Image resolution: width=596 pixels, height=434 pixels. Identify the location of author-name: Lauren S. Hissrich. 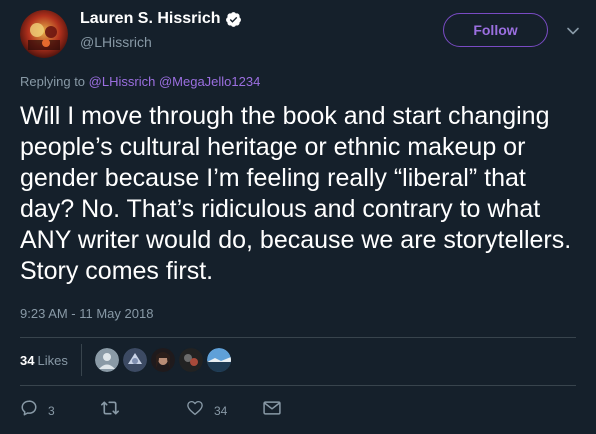
(161, 19).